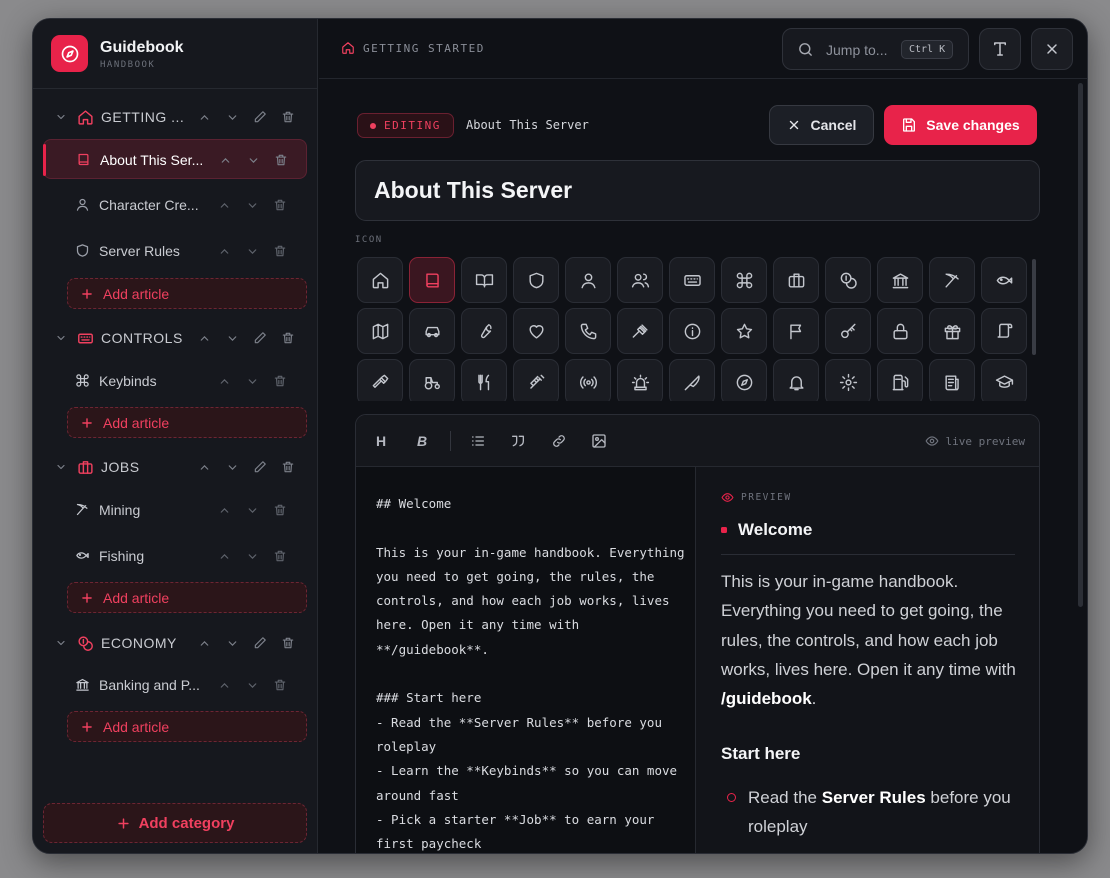  What do you see at coordinates (1004, 280) in the screenshot?
I see `icon-option-fish-icon` at bounding box center [1004, 280].